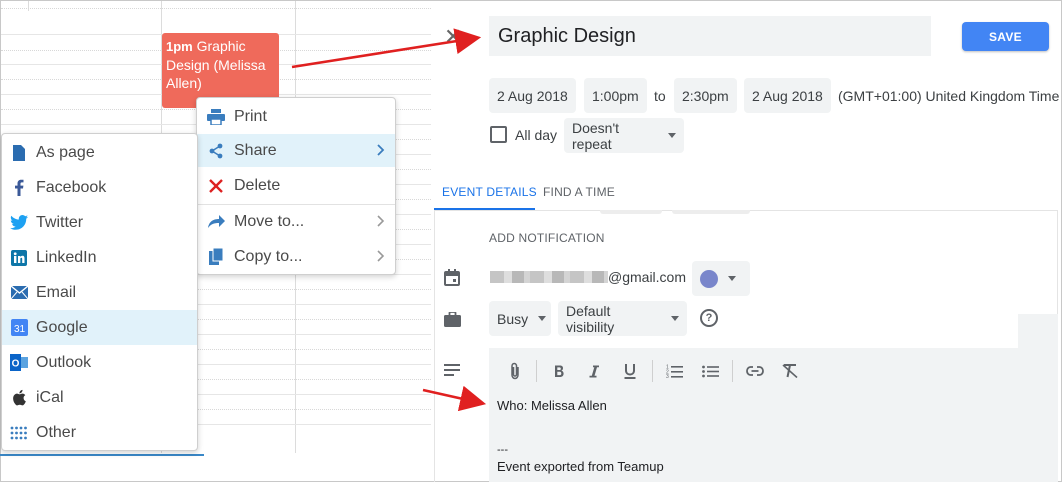  I want to click on redacted-email, so click(549, 277).